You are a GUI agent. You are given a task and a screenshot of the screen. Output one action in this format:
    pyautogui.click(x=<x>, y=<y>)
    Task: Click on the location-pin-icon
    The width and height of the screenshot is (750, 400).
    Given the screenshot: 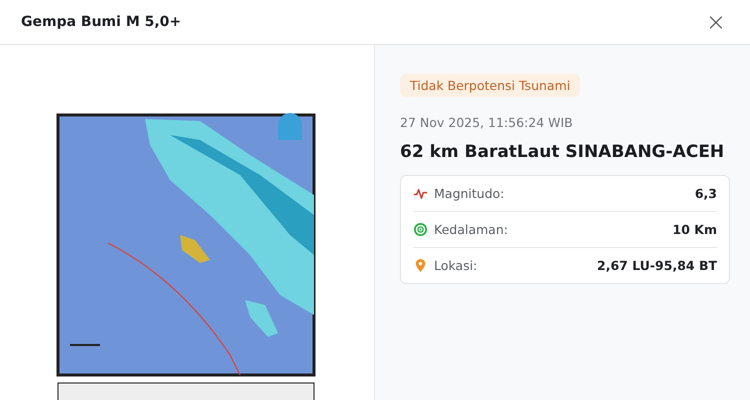 What is the action you would take?
    pyautogui.click(x=420, y=265)
    